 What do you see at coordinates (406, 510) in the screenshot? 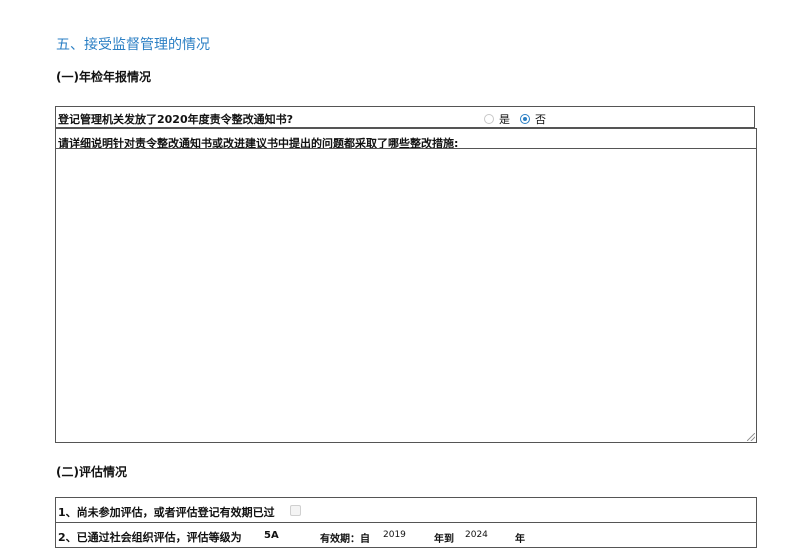
I see `evaluation-row-not-evaluated: 1、尚未参加评估，或者评估登记有效期已过` at bounding box center [406, 510].